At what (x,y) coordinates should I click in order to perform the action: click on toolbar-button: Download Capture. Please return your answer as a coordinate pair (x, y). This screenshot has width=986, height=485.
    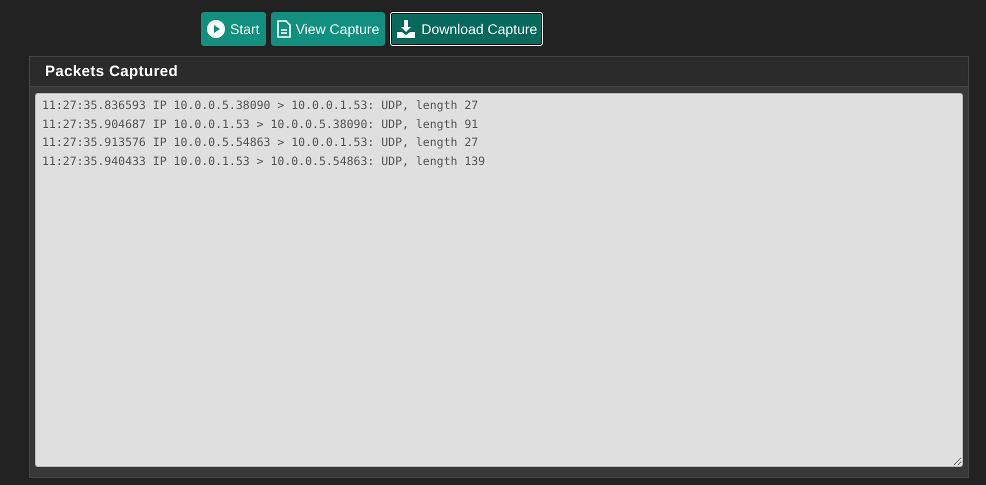
    Looking at the image, I should click on (467, 29).